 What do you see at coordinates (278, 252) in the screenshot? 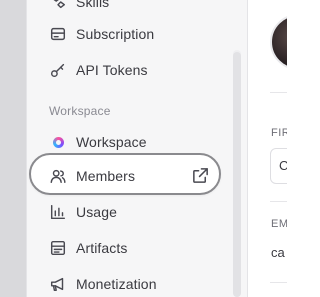
I see `email-value: ca` at bounding box center [278, 252].